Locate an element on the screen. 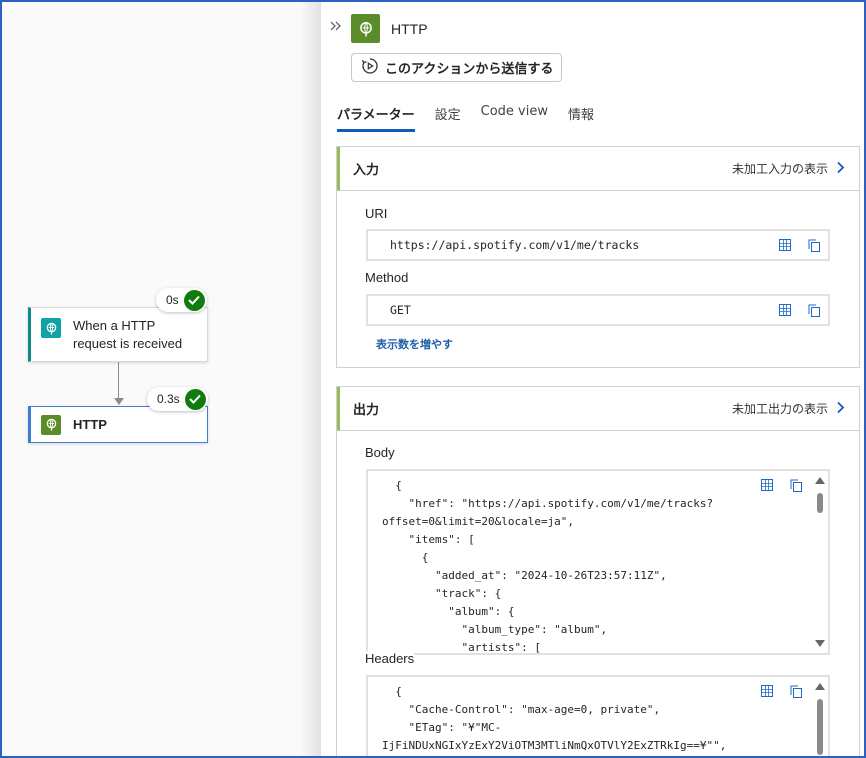  http-request-trigger-icon is located at coordinates (51, 328).